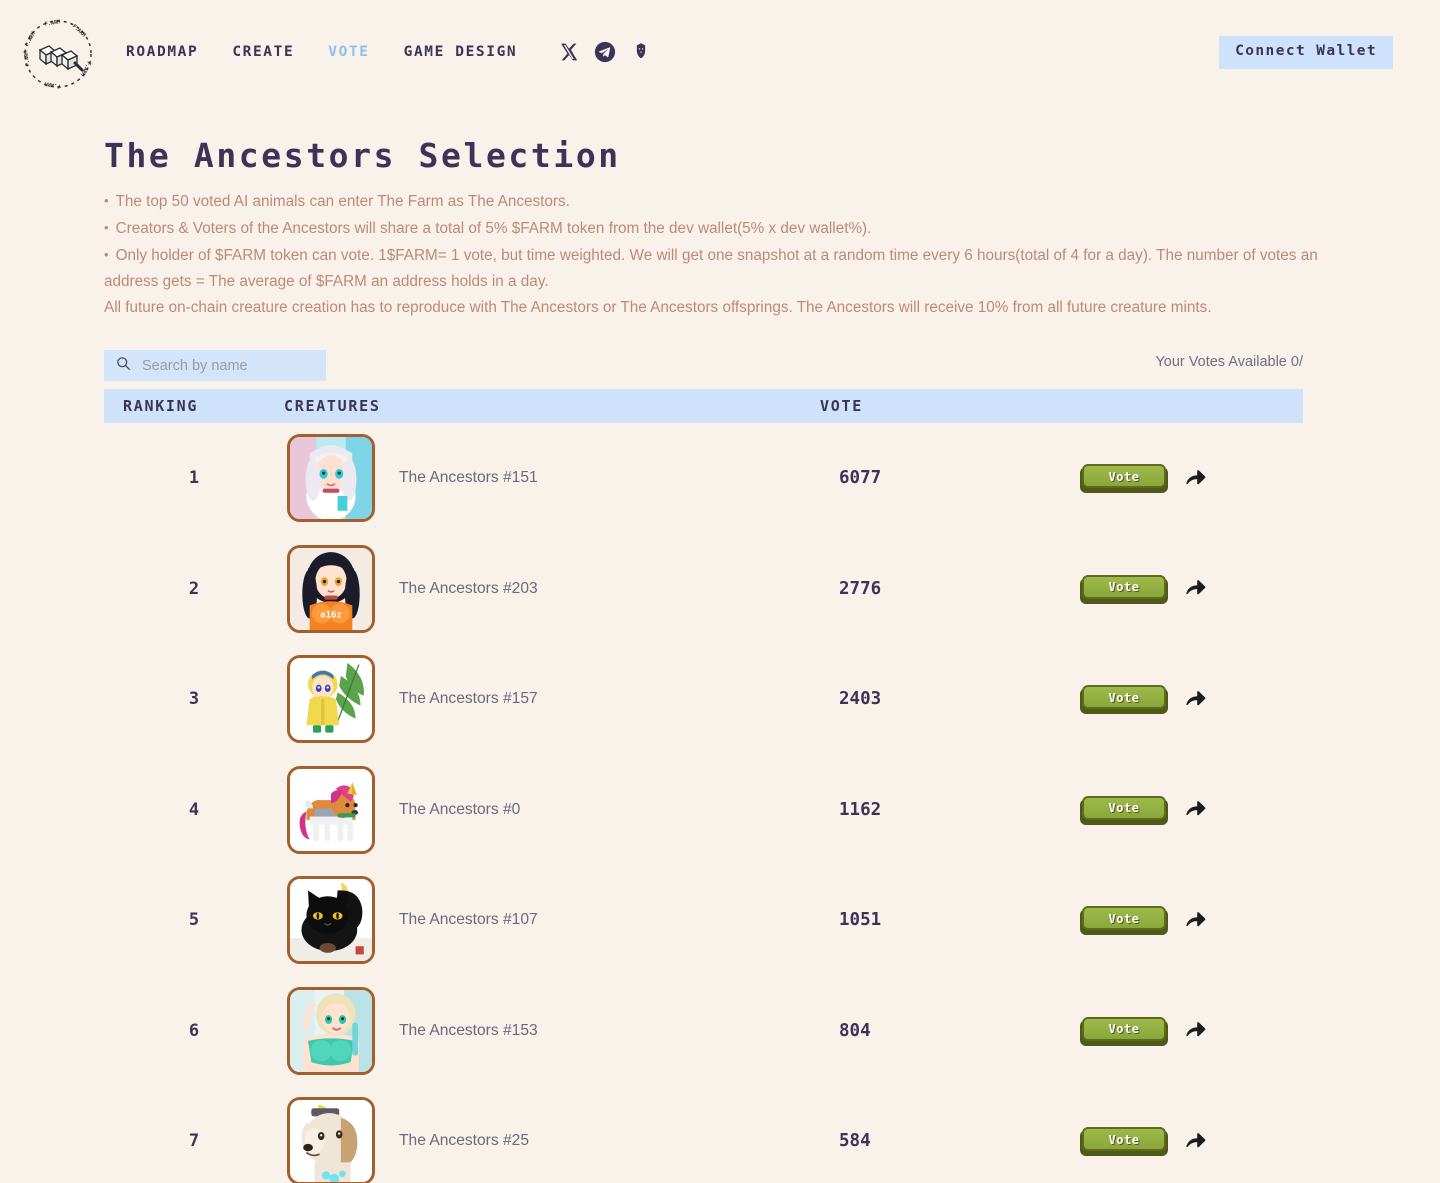  Describe the element at coordinates (52, 23) in the screenshot. I see `logo-ring-text-2: F.ARM` at that location.